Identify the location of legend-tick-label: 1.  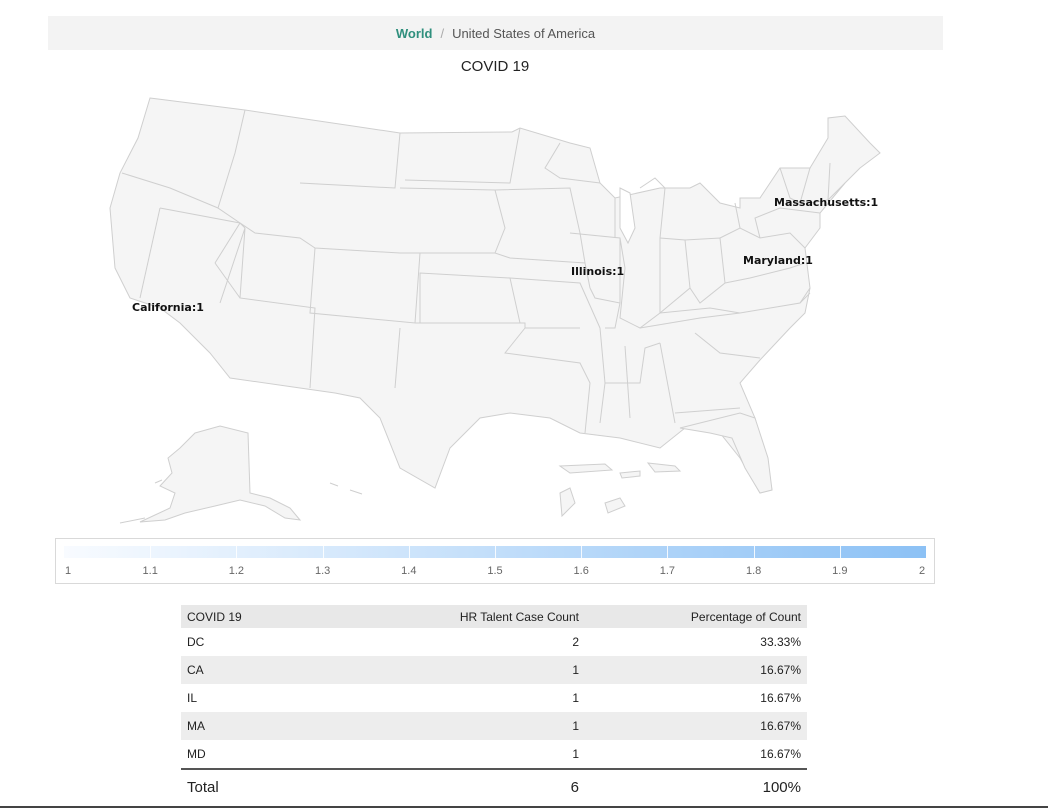
(68, 571).